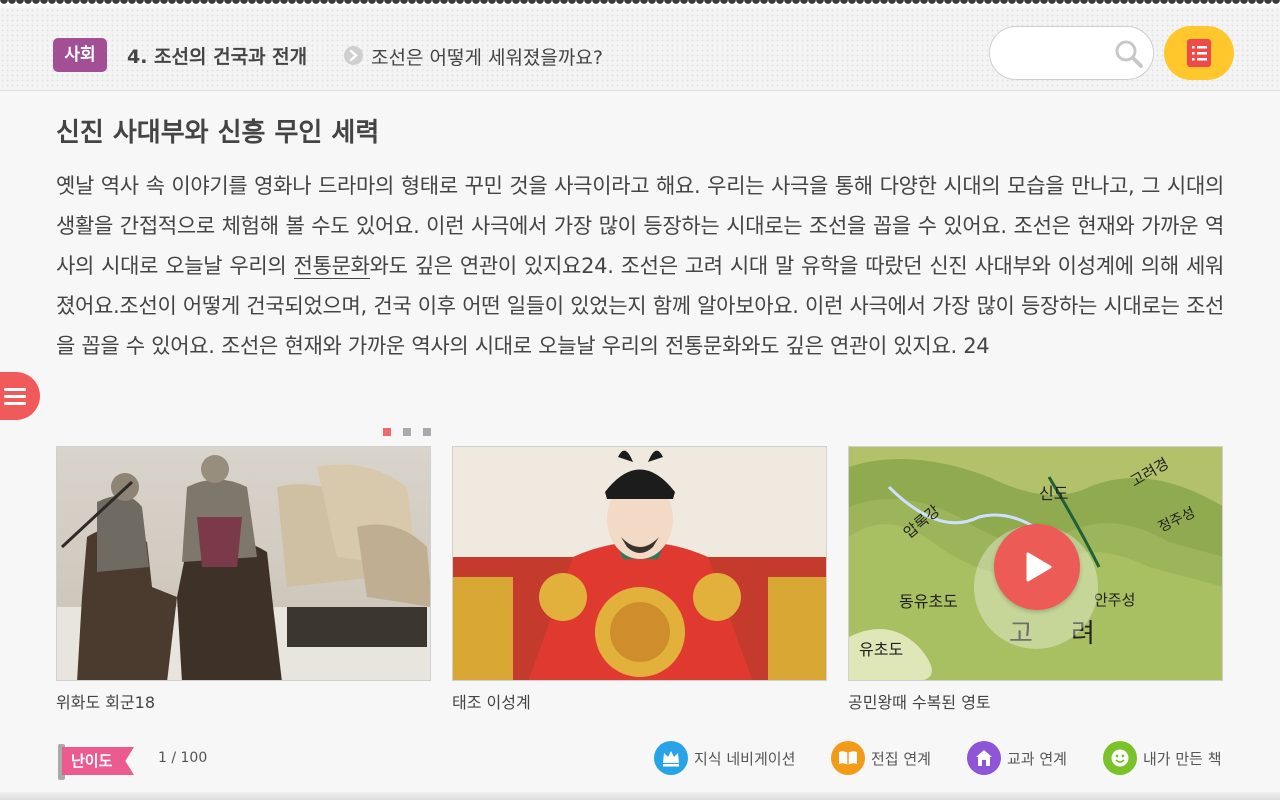 This screenshot has height=800, width=1280. I want to click on document-list-icon, so click(1199, 53).